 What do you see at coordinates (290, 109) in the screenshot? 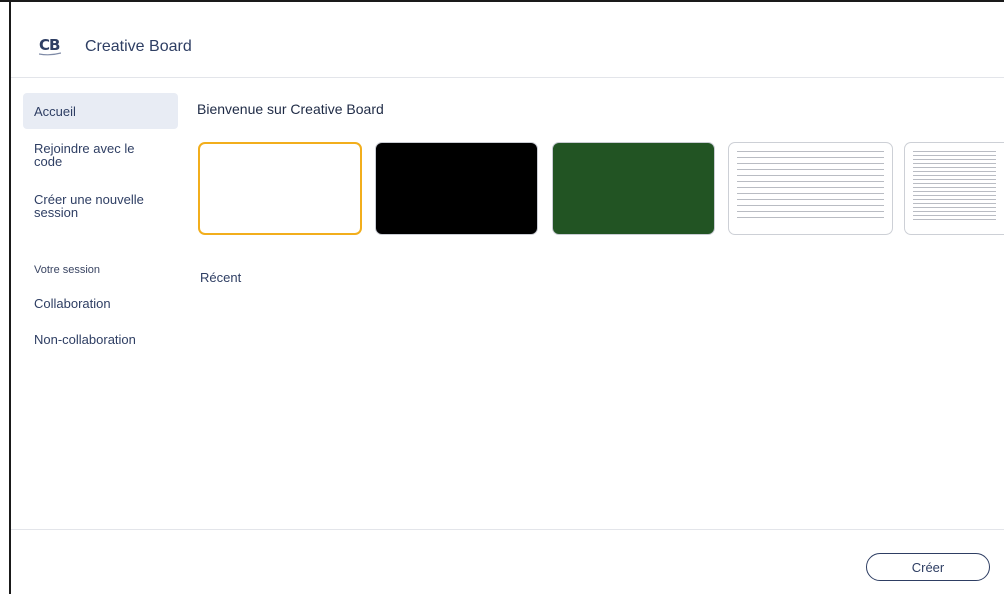
I see `page-title: Bienvenue sur Creative Board` at bounding box center [290, 109].